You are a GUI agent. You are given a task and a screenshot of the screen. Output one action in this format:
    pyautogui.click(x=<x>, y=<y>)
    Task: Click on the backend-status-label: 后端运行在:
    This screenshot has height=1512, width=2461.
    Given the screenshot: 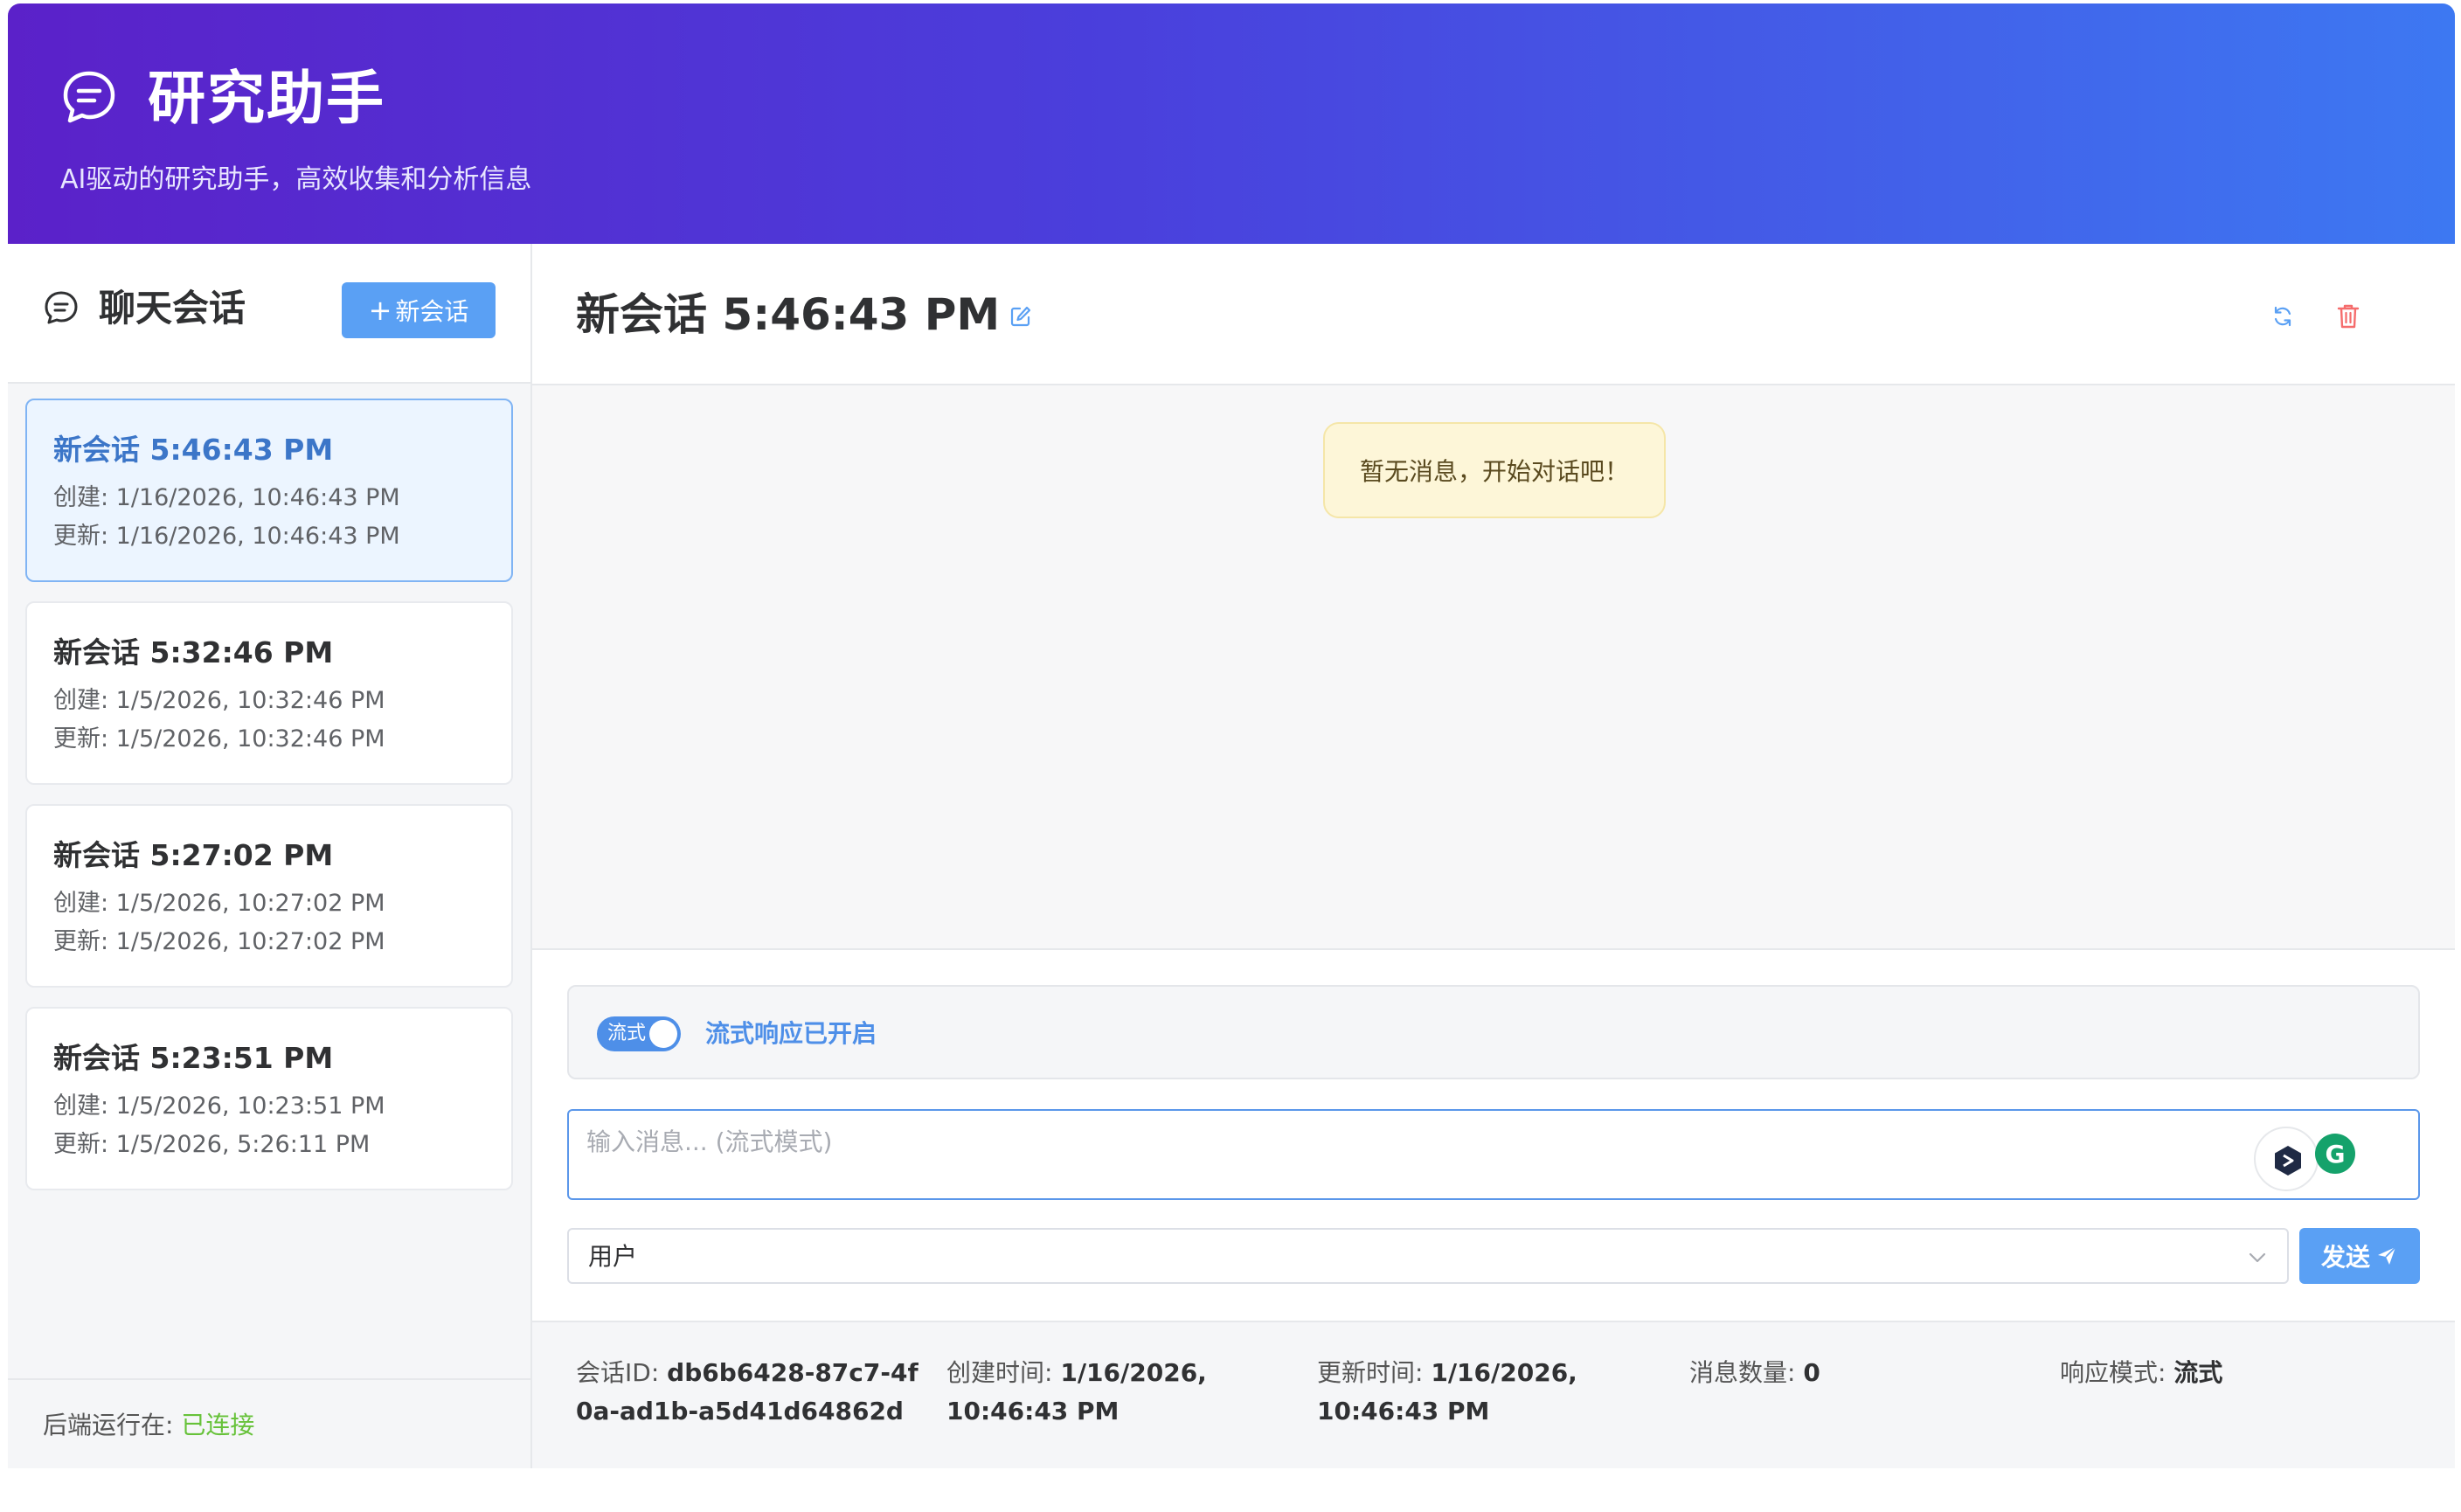 What is the action you would take?
    pyautogui.click(x=112, y=1425)
    